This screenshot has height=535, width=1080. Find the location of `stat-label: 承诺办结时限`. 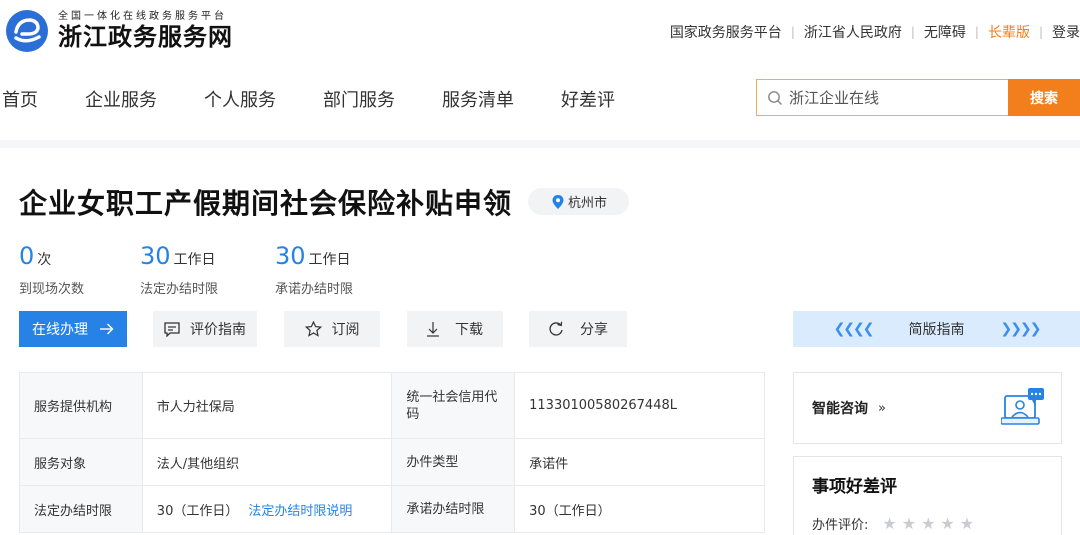

stat-label: 承诺办结时限 is located at coordinates (314, 289).